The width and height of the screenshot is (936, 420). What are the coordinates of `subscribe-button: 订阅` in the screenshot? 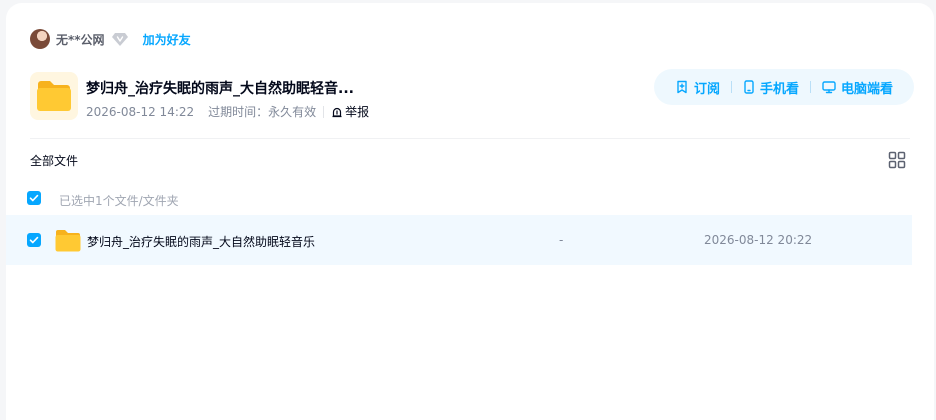 It's located at (697, 87).